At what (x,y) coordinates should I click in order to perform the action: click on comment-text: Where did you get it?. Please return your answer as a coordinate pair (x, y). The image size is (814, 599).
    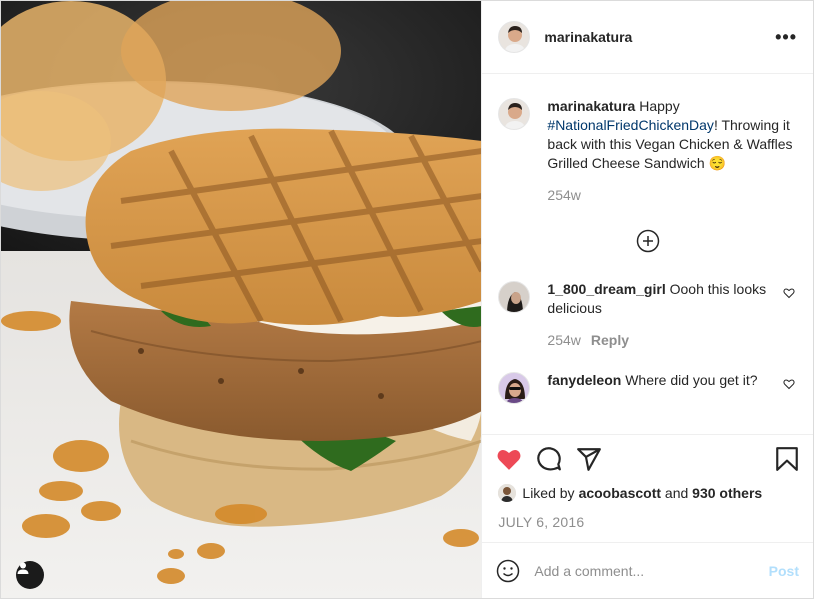
    Looking at the image, I should click on (689, 380).